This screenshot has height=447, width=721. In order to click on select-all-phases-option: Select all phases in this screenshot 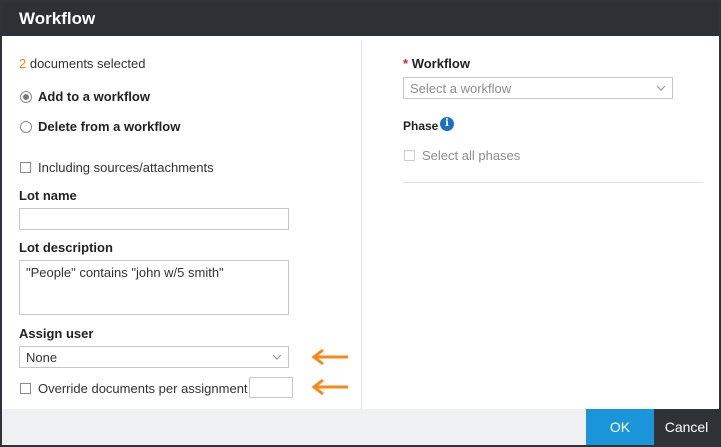, I will do `click(483, 155)`.